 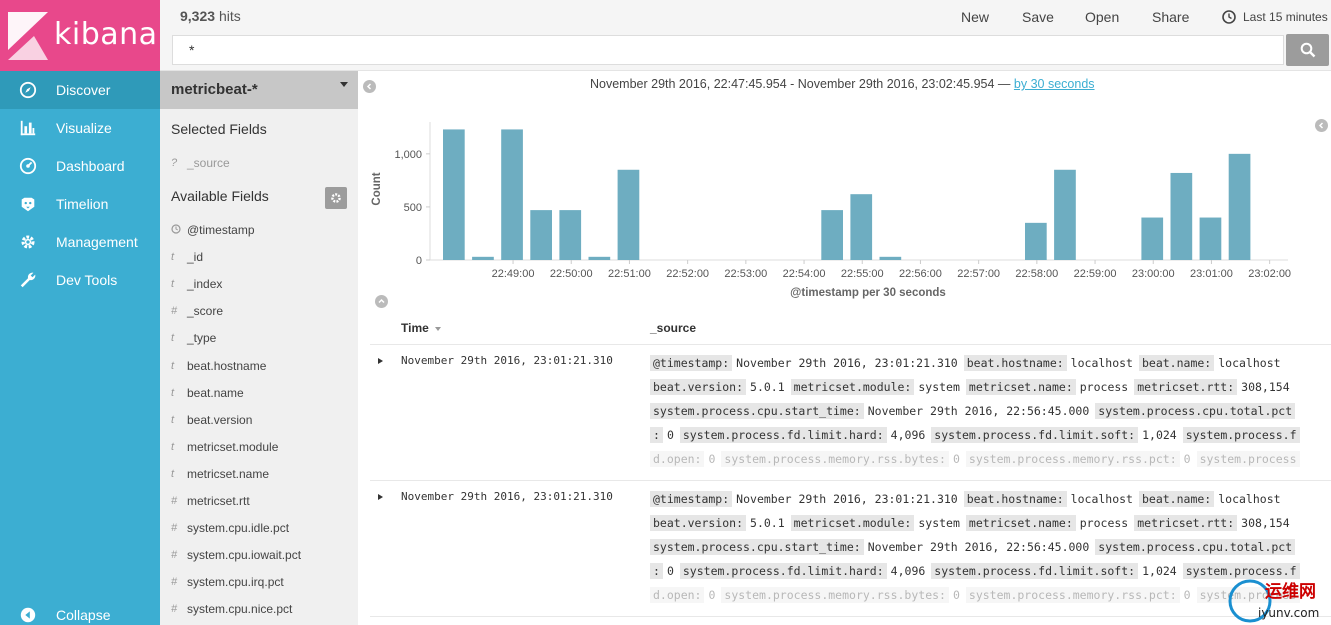 What do you see at coordinates (200, 163) in the screenshot?
I see `field-item-source: ? _source` at bounding box center [200, 163].